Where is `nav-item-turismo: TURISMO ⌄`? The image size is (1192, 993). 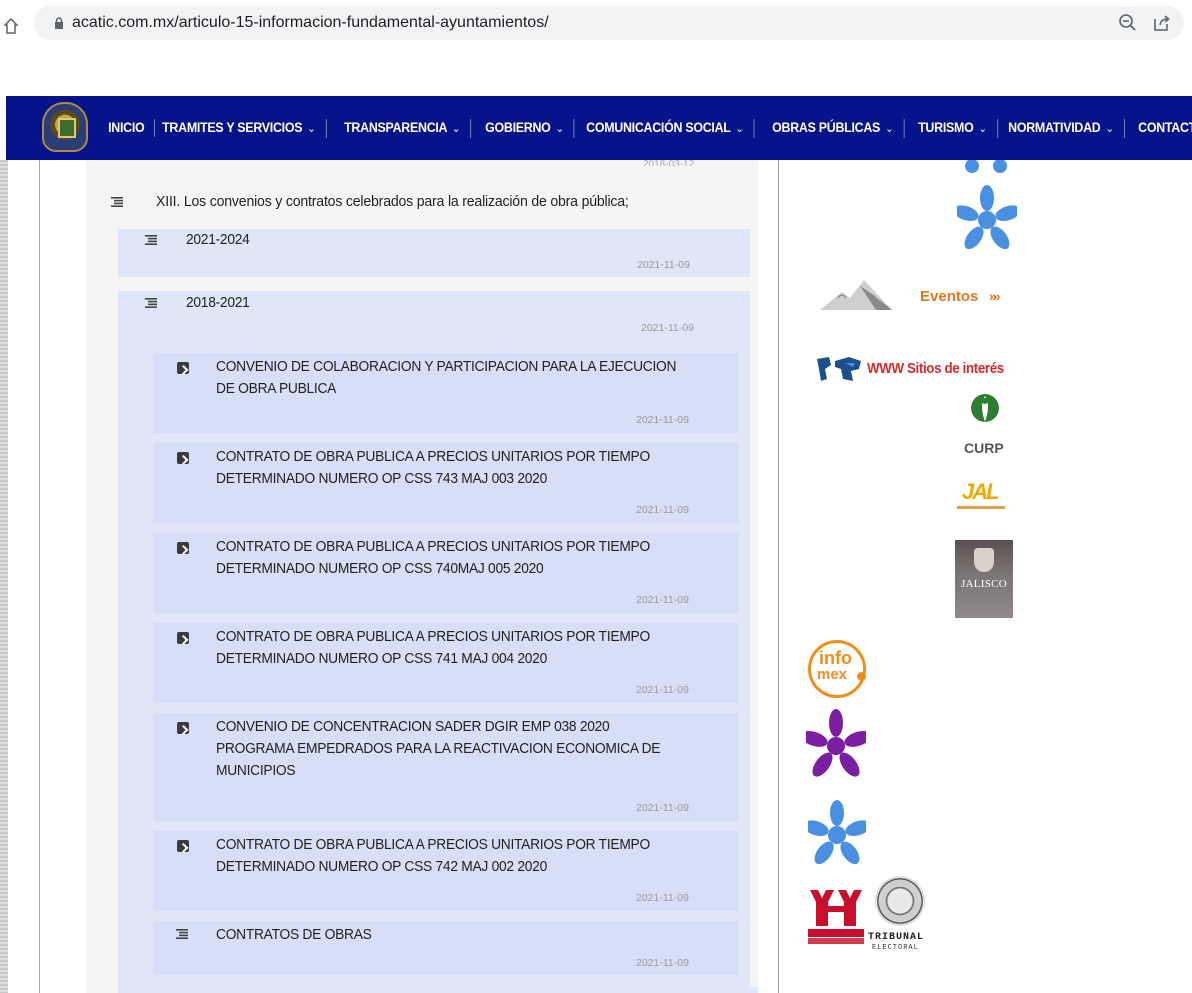
nav-item-turismo: TURISMO ⌄ is located at coordinates (953, 128).